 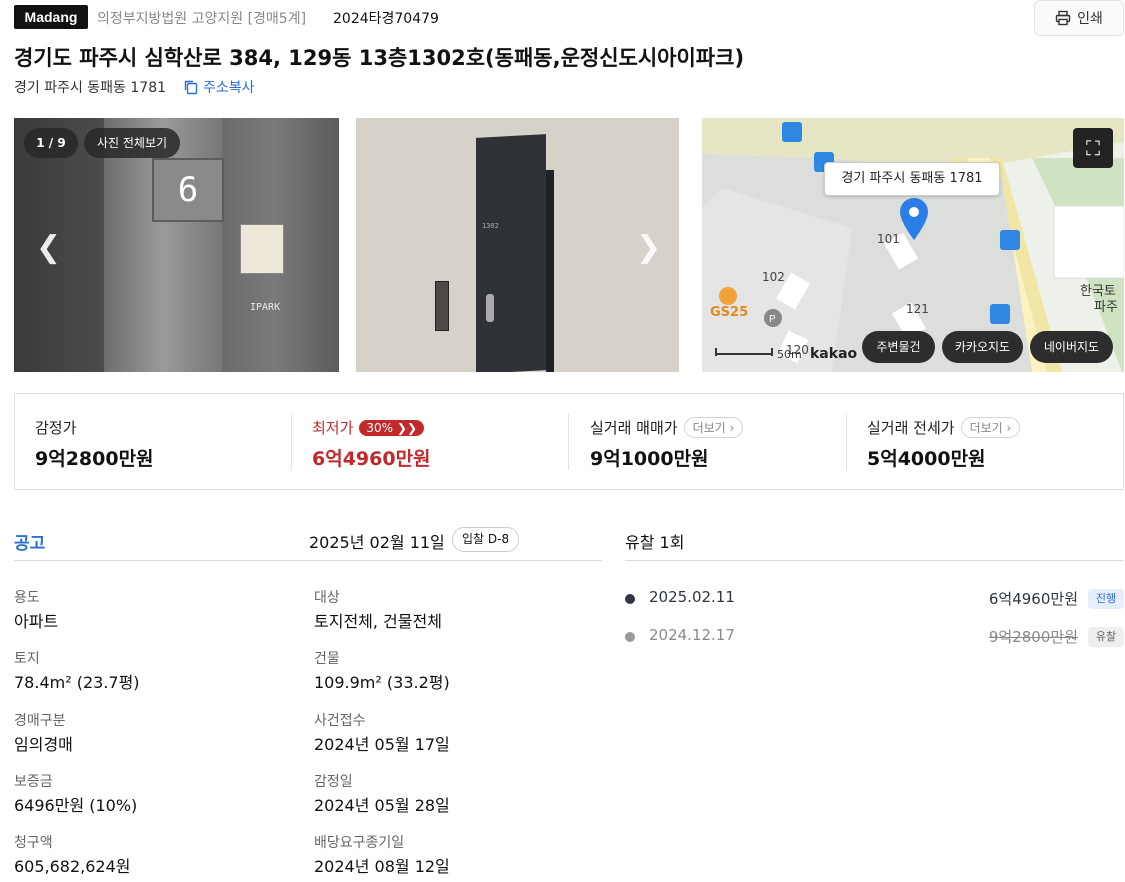 What do you see at coordinates (132, 143) in the screenshot?
I see `view-all-photos-button: 사진 전체보기` at bounding box center [132, 143].